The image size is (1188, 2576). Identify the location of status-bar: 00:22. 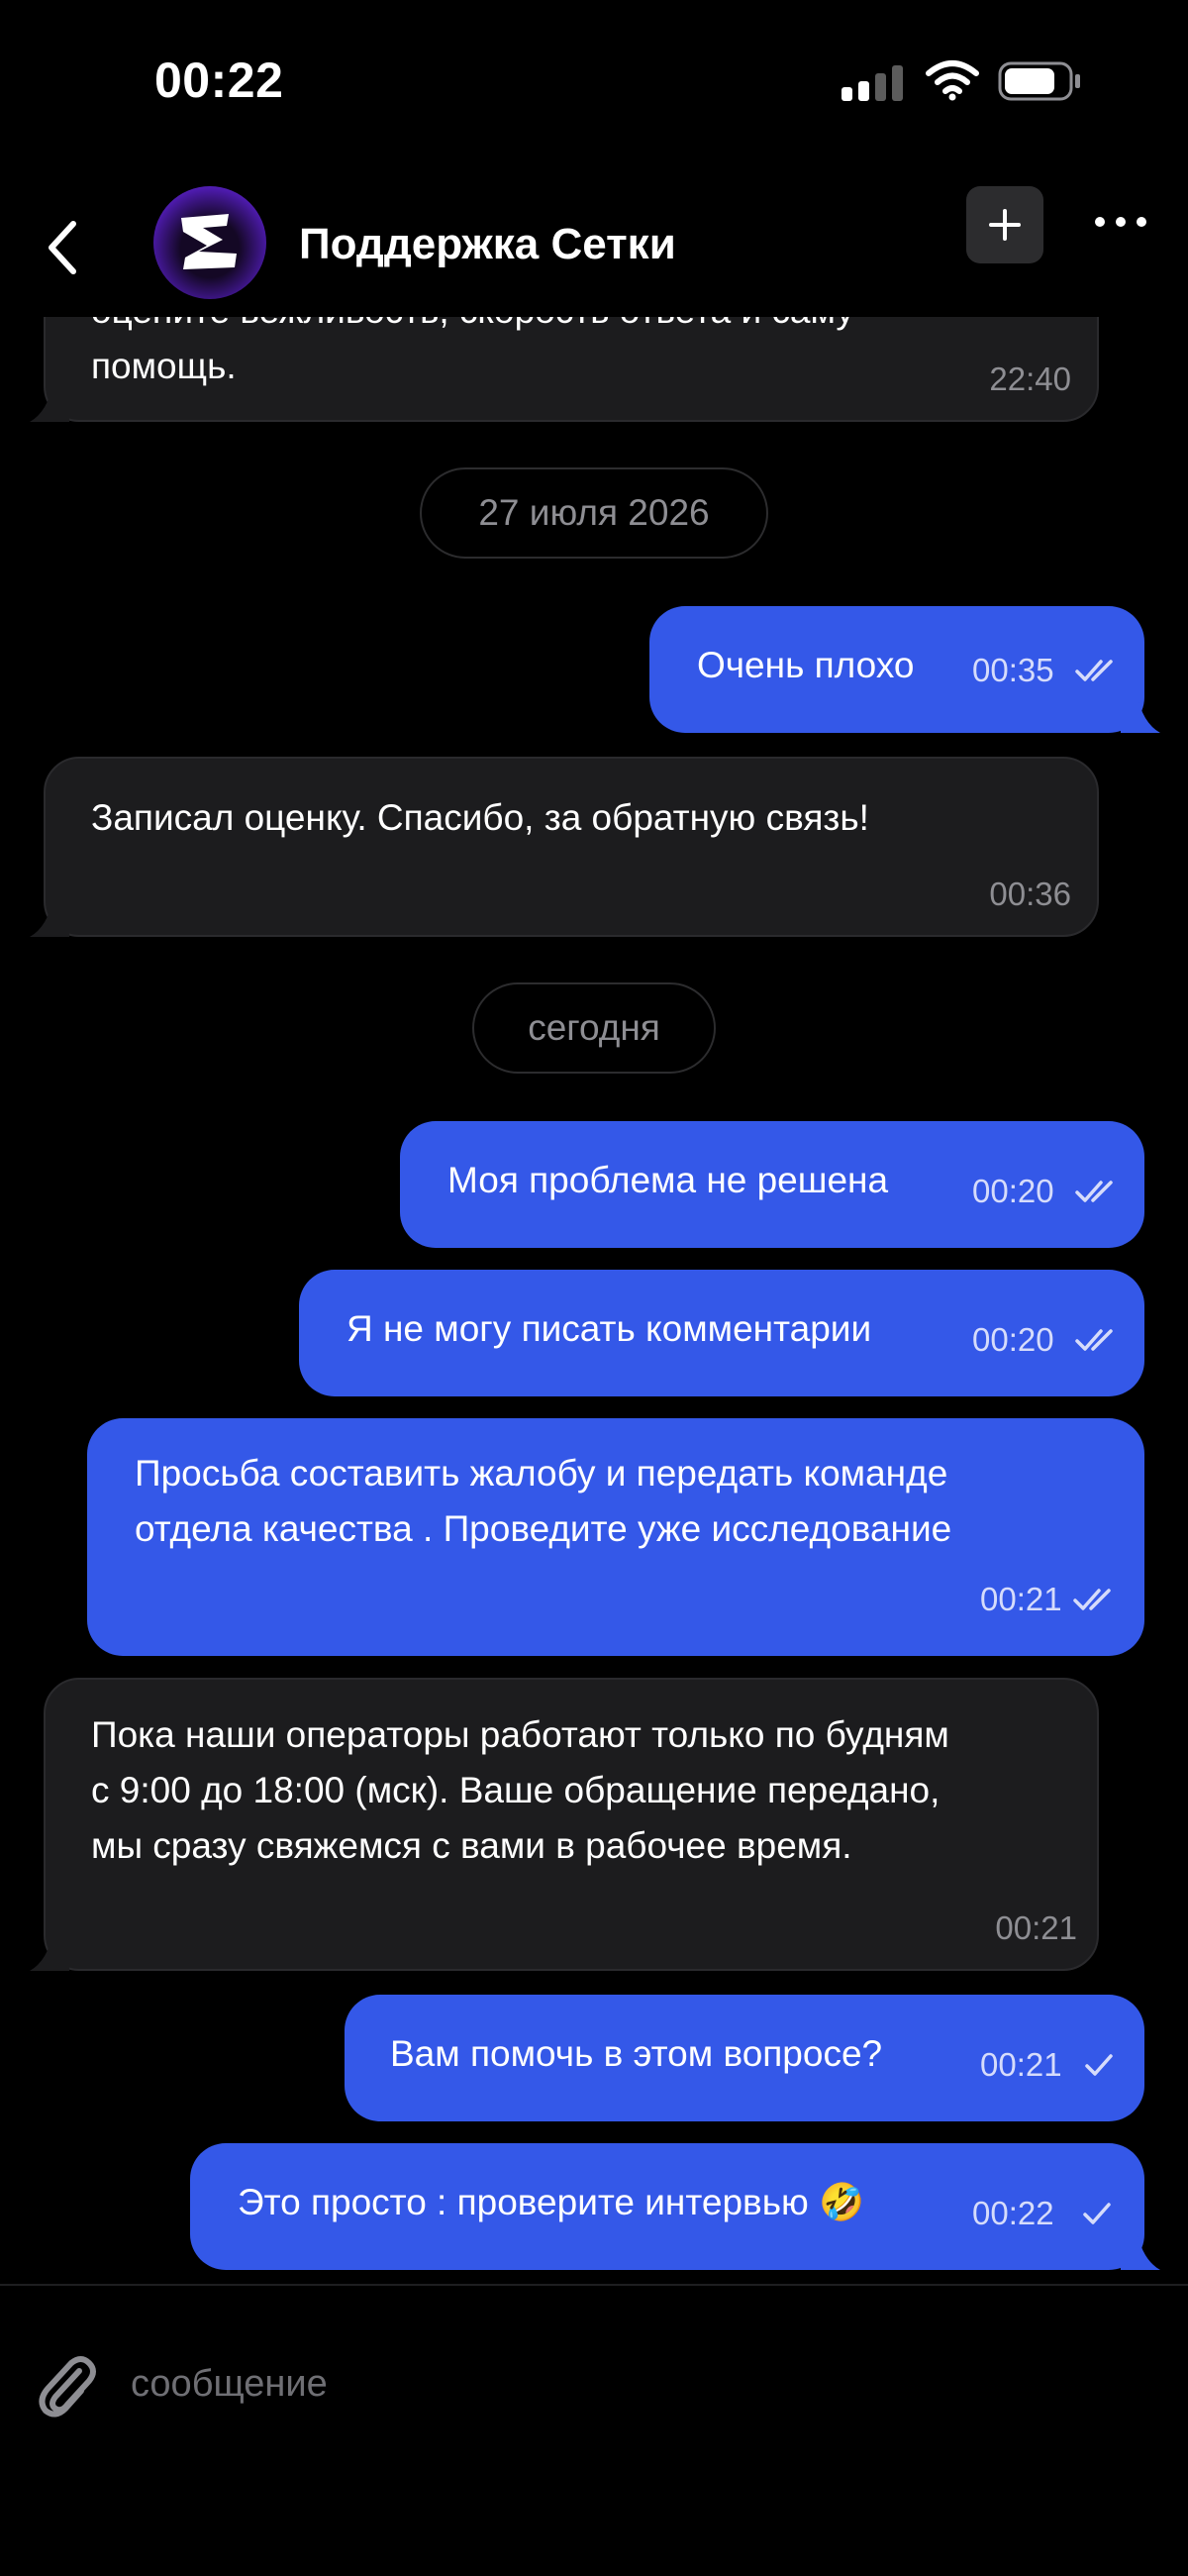
(594, 79).